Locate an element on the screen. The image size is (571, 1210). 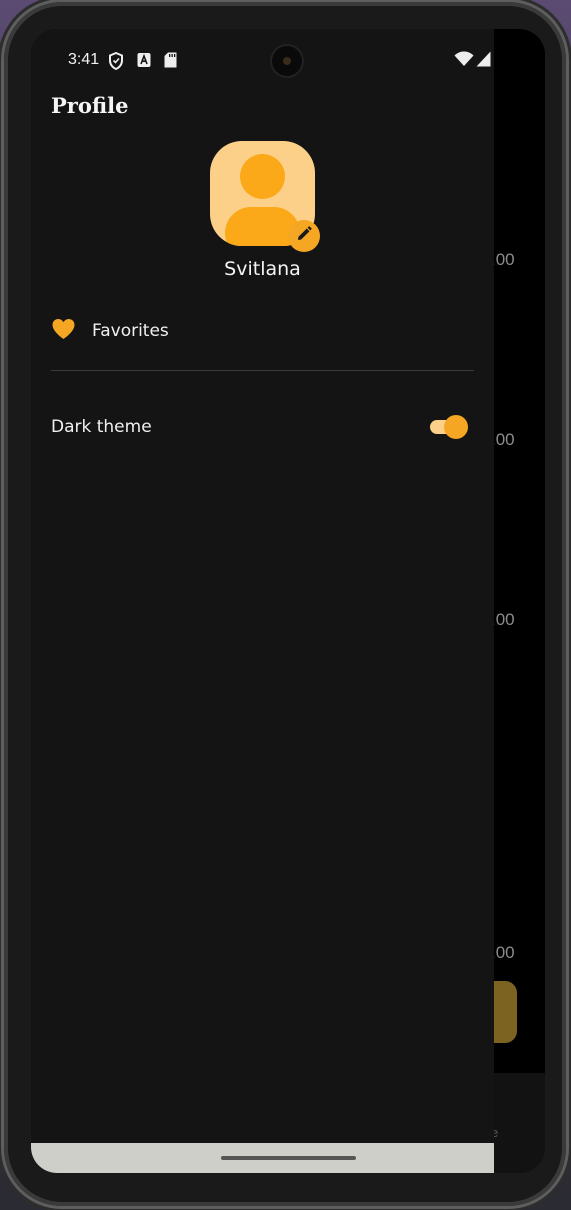
user-name: Svitlana is located at coordinates (262, 269).